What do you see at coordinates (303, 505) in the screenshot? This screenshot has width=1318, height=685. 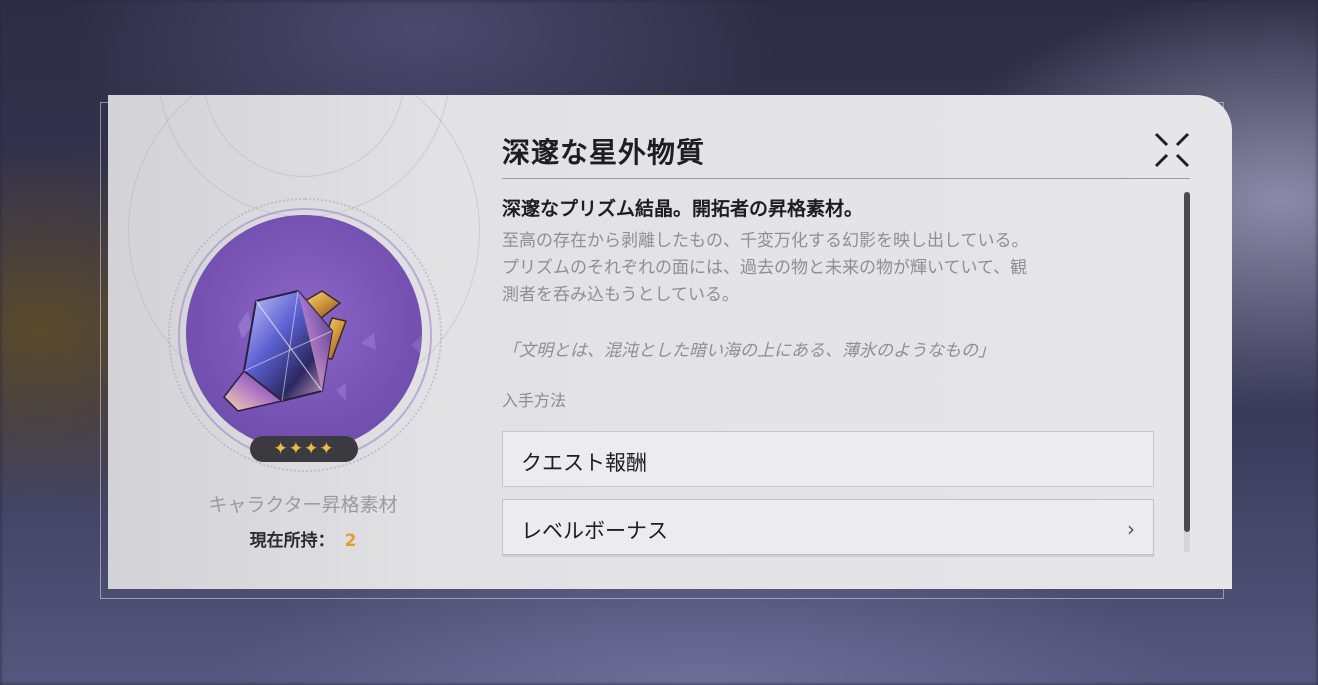 I see `item-type-label: キャラクター昇格素材` at bounding box center [303, 505].